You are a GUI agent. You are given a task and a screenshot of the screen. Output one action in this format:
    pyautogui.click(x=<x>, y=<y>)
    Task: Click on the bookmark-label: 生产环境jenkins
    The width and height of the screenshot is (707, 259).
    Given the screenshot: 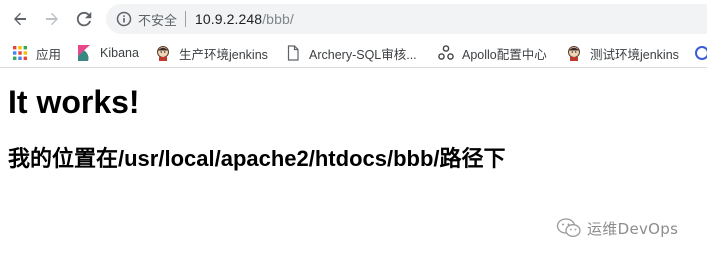 What is the action you would take?
    pyautogui.click(x=223, y=54)
    